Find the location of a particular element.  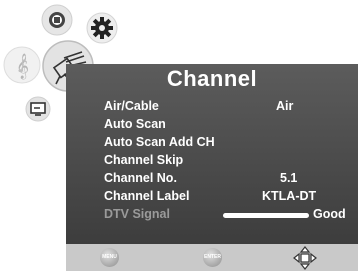

menu-item-auto-scan: Auto Scan is located at coordinates (135, 124).